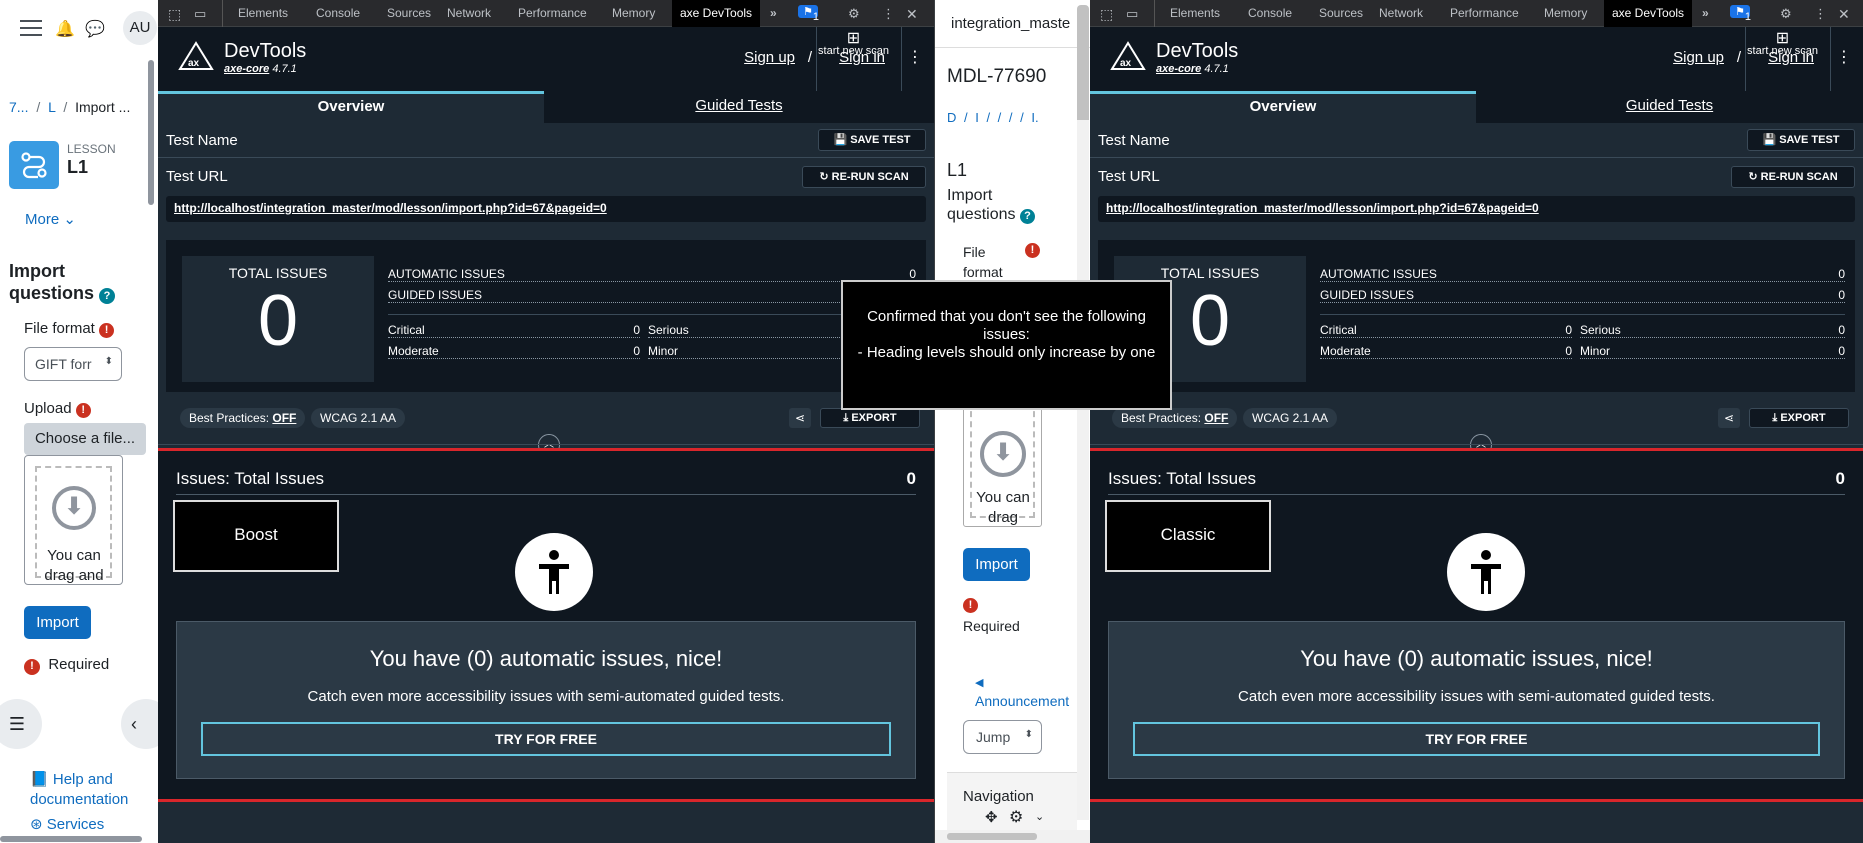 This screenshot has width=1863, height=843. What do you see at coordinates (139, 724) in the screenshot?
I see `drawer-collapse-button: ‹` at bounding box center [139, 724].